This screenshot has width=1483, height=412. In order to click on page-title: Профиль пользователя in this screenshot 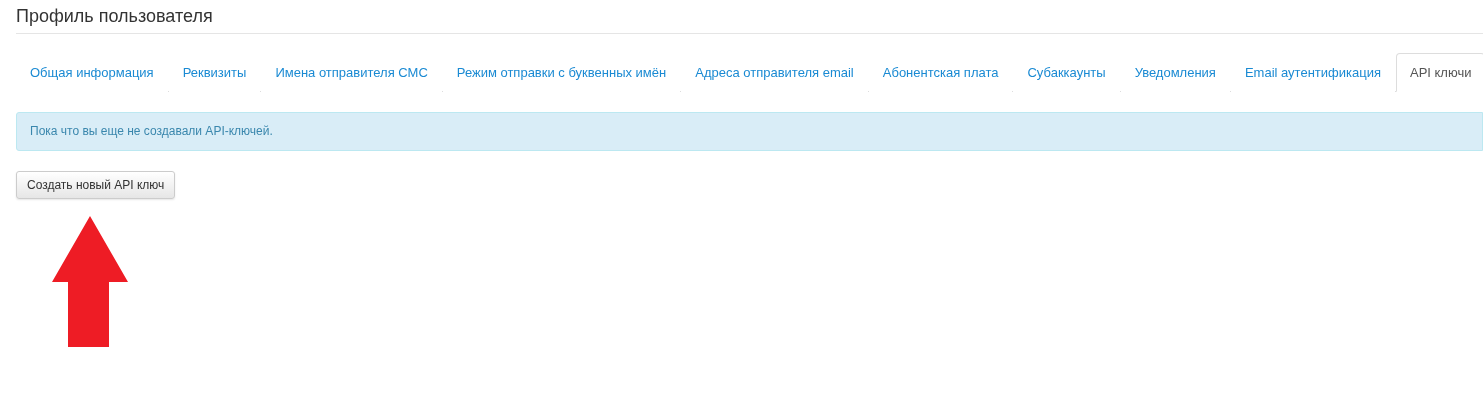, I will do `click(749, 19)`.